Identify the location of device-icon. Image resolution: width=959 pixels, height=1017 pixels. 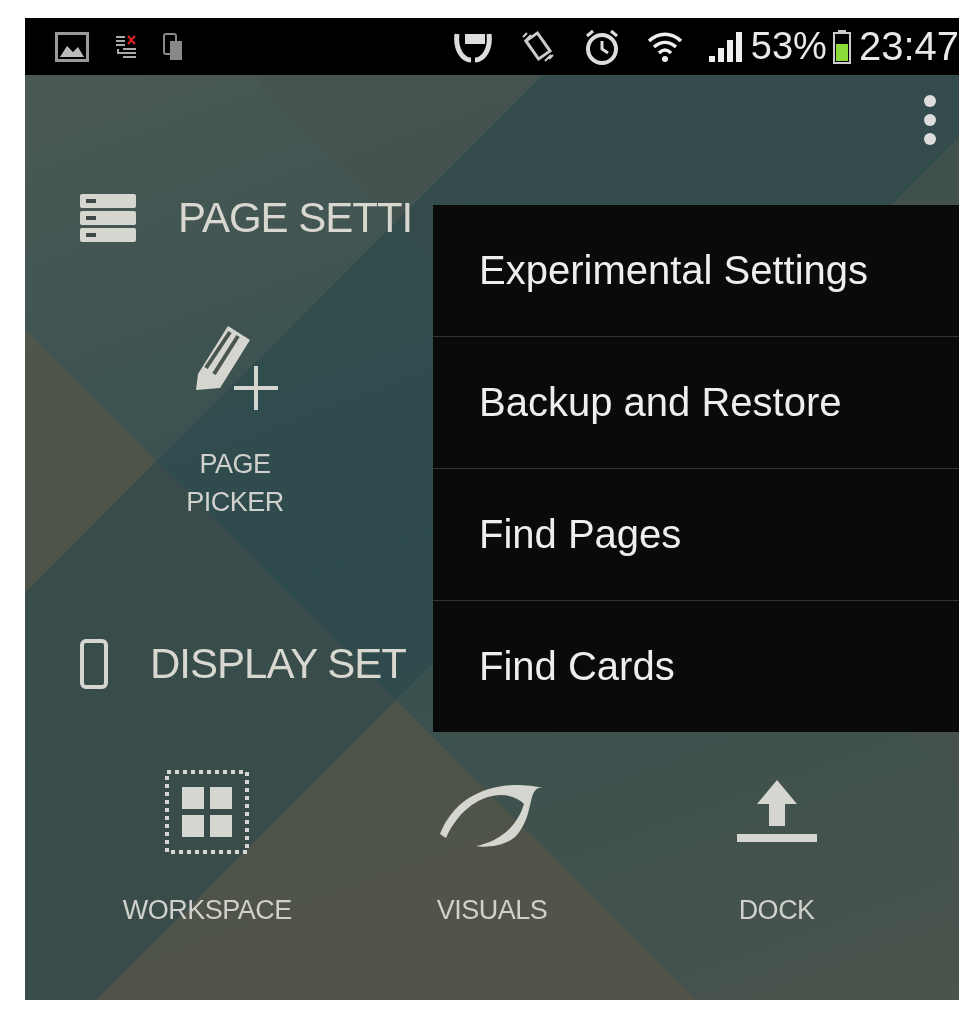
(173, 46).